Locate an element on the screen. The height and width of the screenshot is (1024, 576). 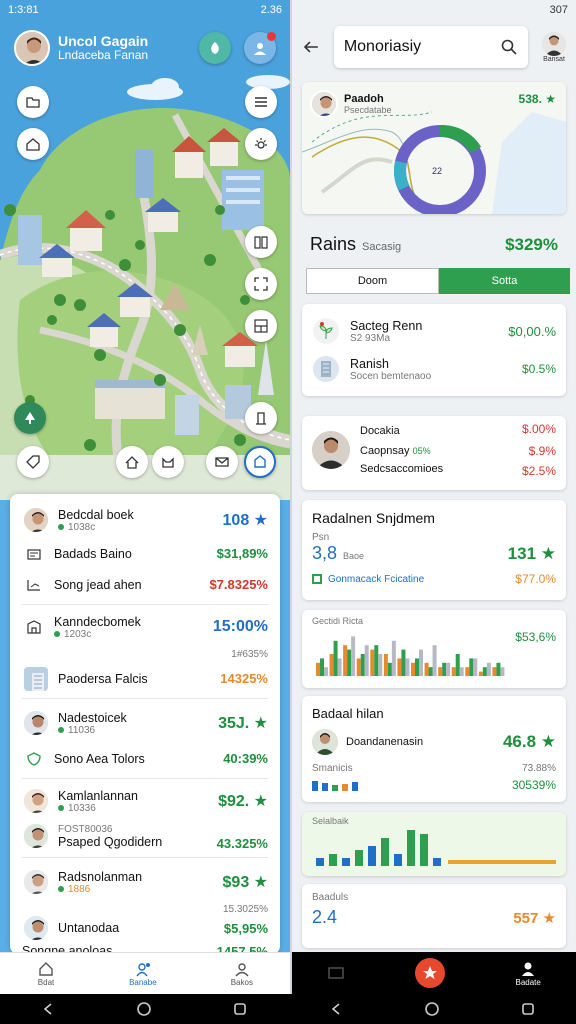
user-avatar is located at coordinates (32, 48).